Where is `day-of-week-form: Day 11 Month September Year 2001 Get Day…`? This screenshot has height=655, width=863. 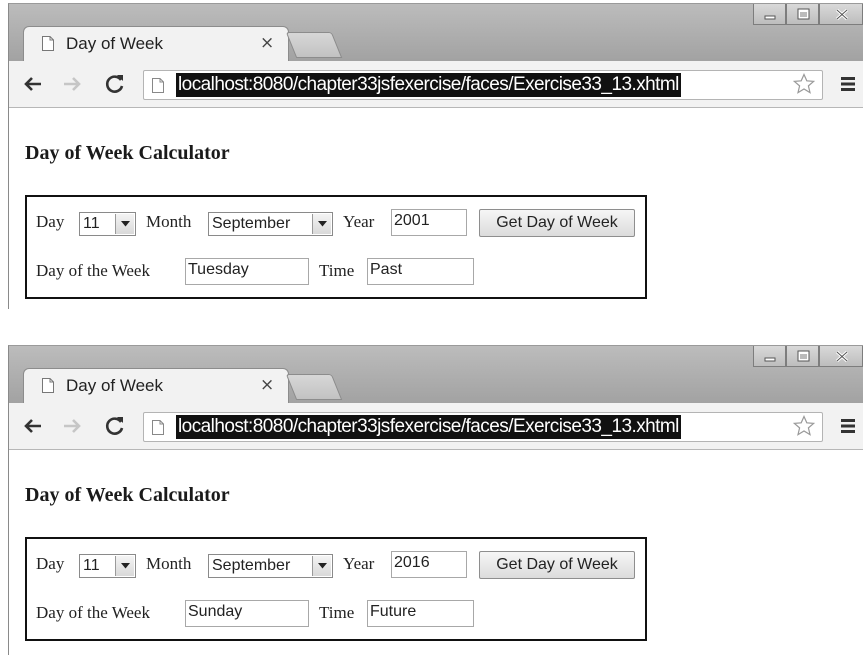
day-of-week-form: Day 11 Month September Year 2001 Get Day… is located at coordinates (336, 247).